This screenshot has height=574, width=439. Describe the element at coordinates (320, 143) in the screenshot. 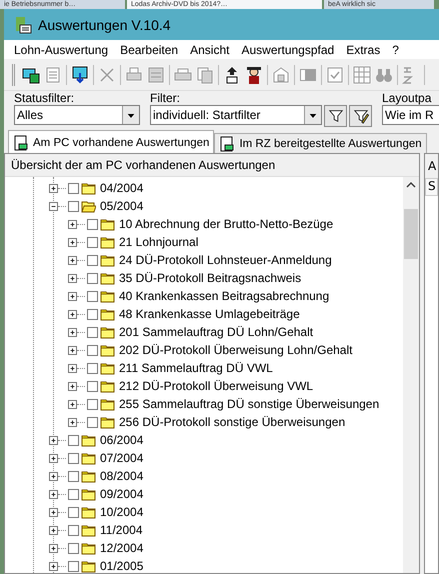

I see `tab: Im RZ bereitgestellte Auswertungen` at that location.